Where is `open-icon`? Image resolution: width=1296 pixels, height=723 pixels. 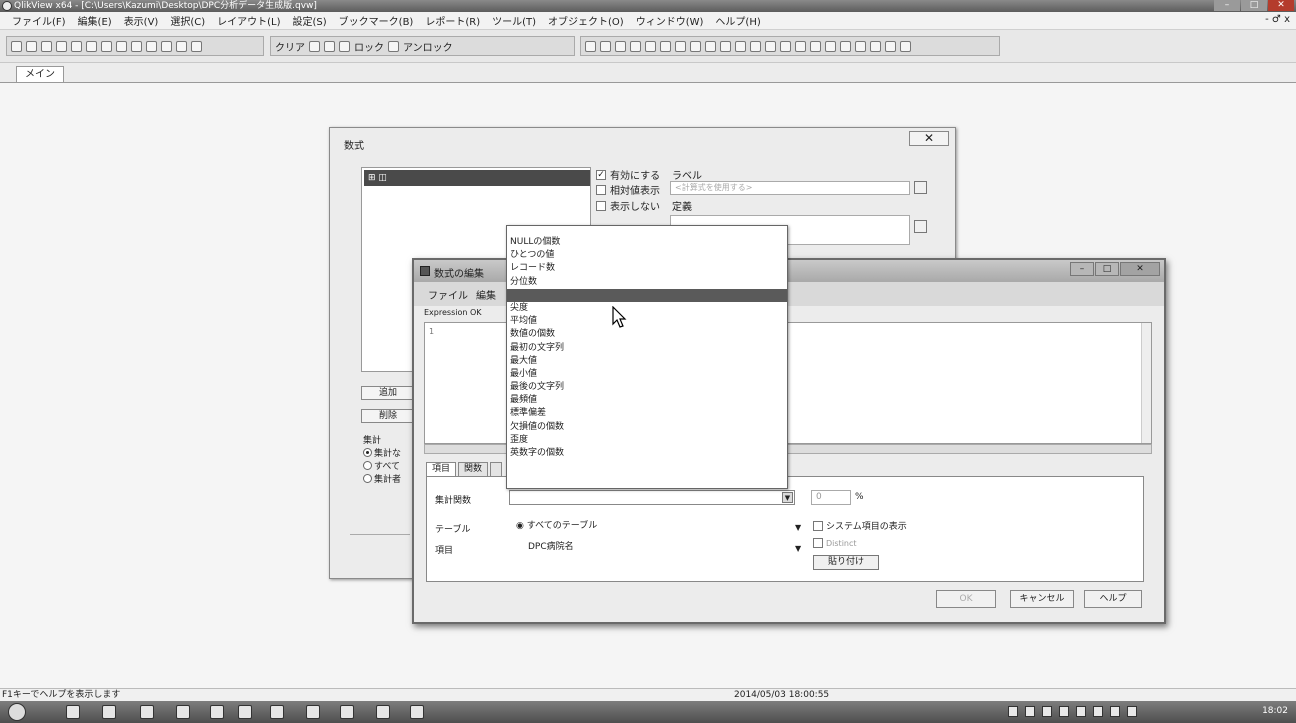
open-icon is located at coordinates (31, 46).